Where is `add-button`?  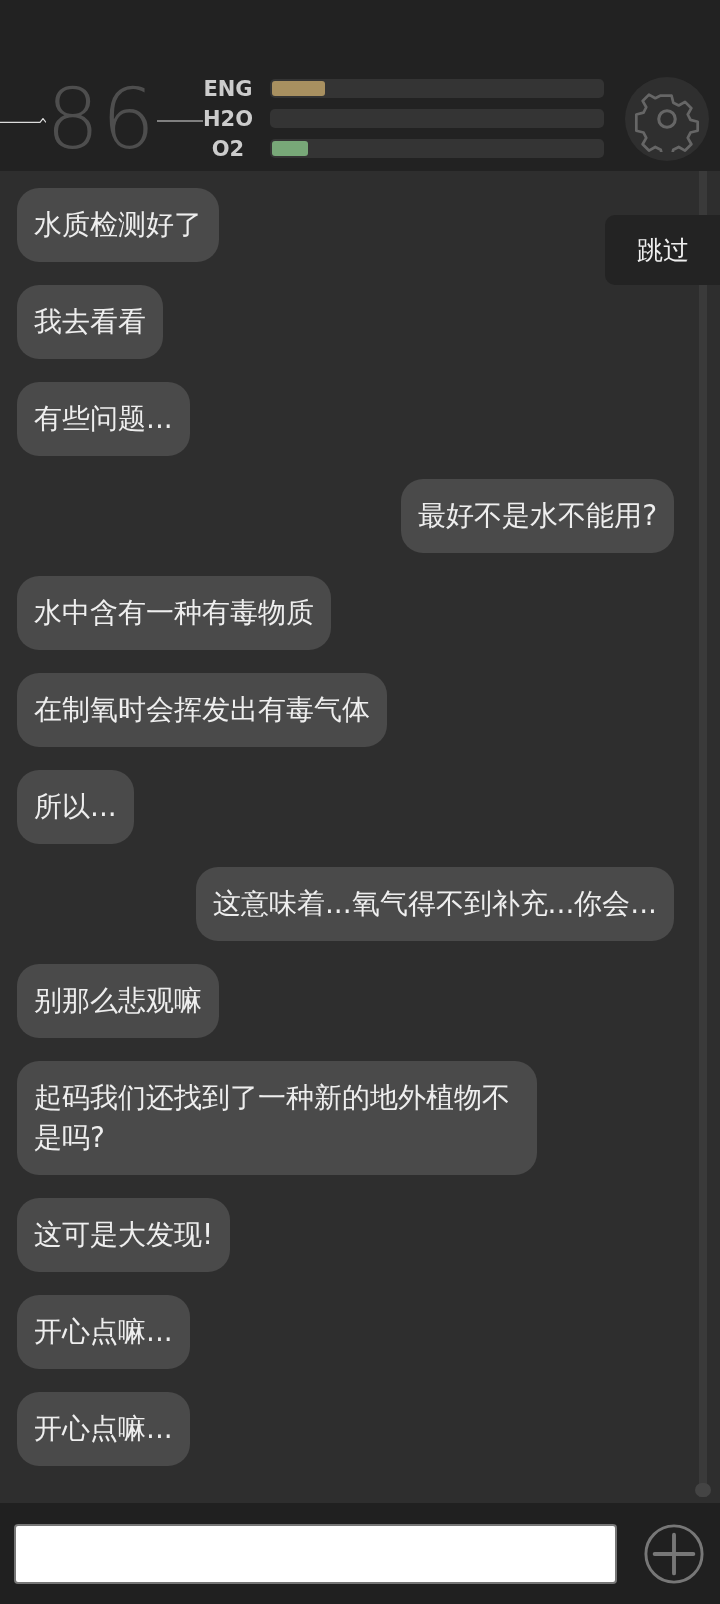
add-button is located at coordinates (674, 1553).